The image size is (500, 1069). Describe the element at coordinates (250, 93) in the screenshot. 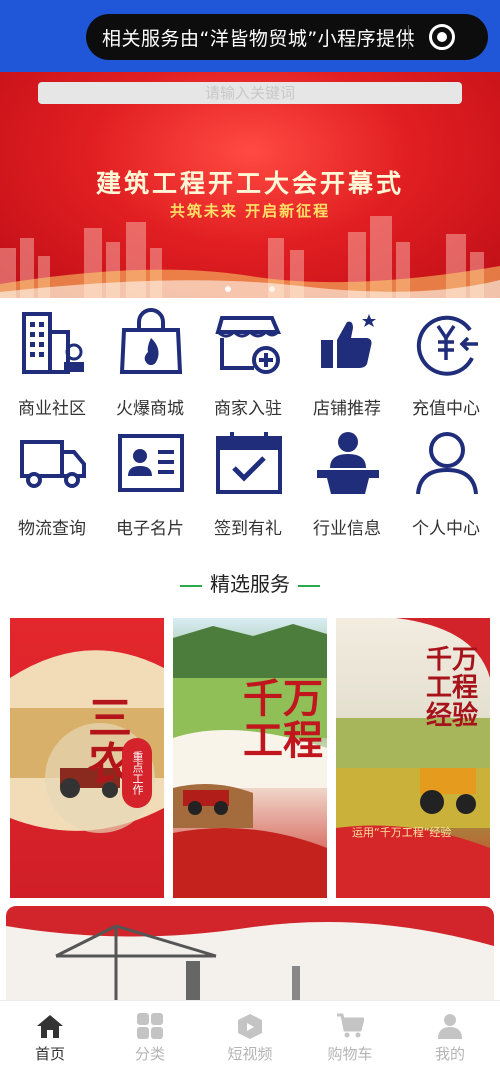

I see `search-input: 请输入关键词` at that location.